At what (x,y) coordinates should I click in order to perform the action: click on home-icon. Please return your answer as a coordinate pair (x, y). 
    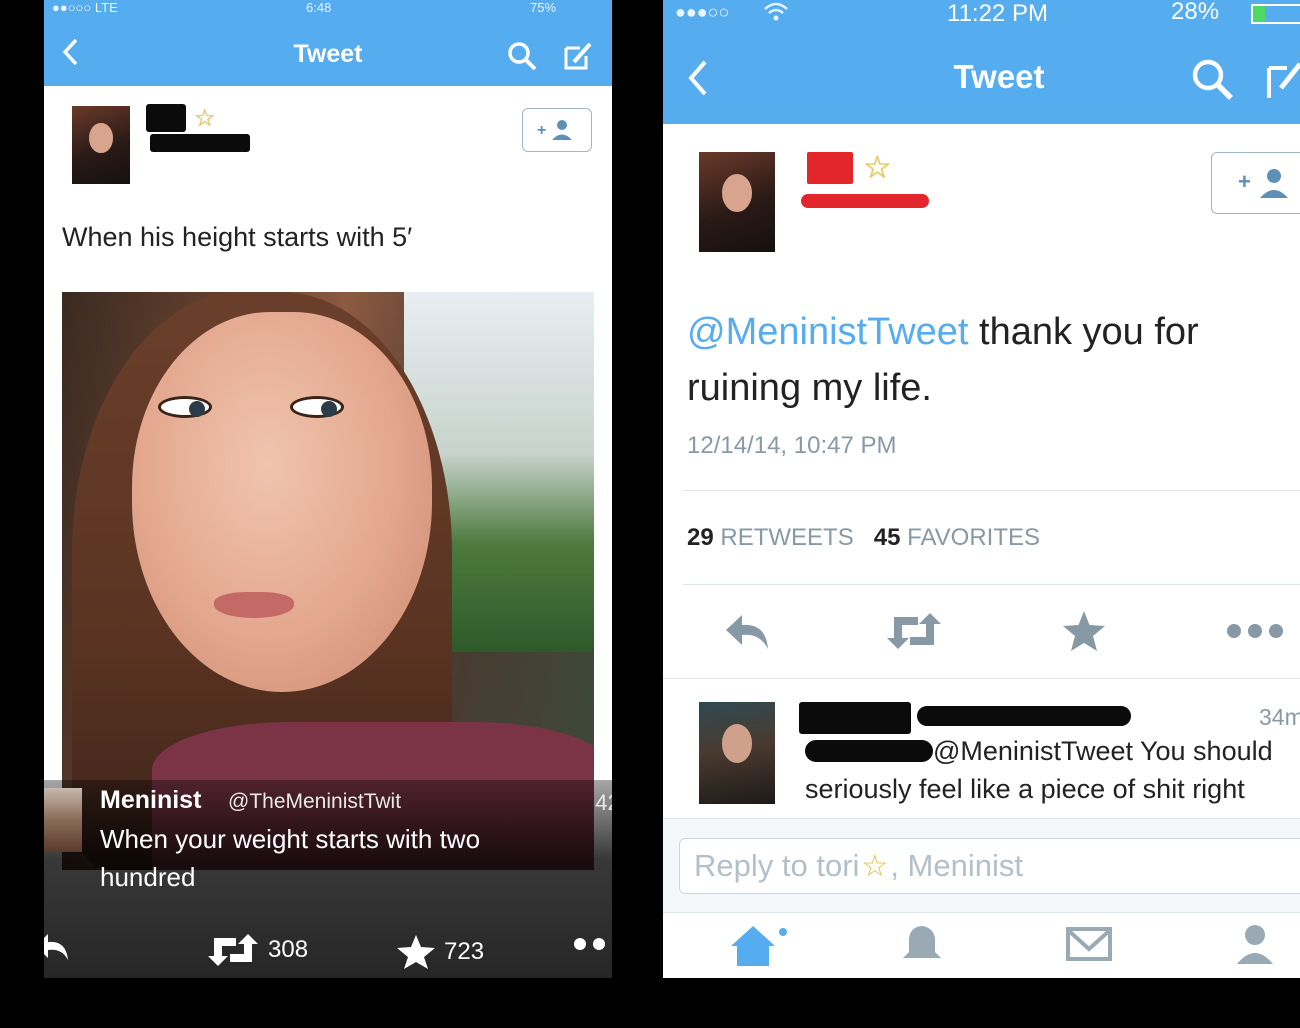
    Looking at the image, I should click on (759, 946).